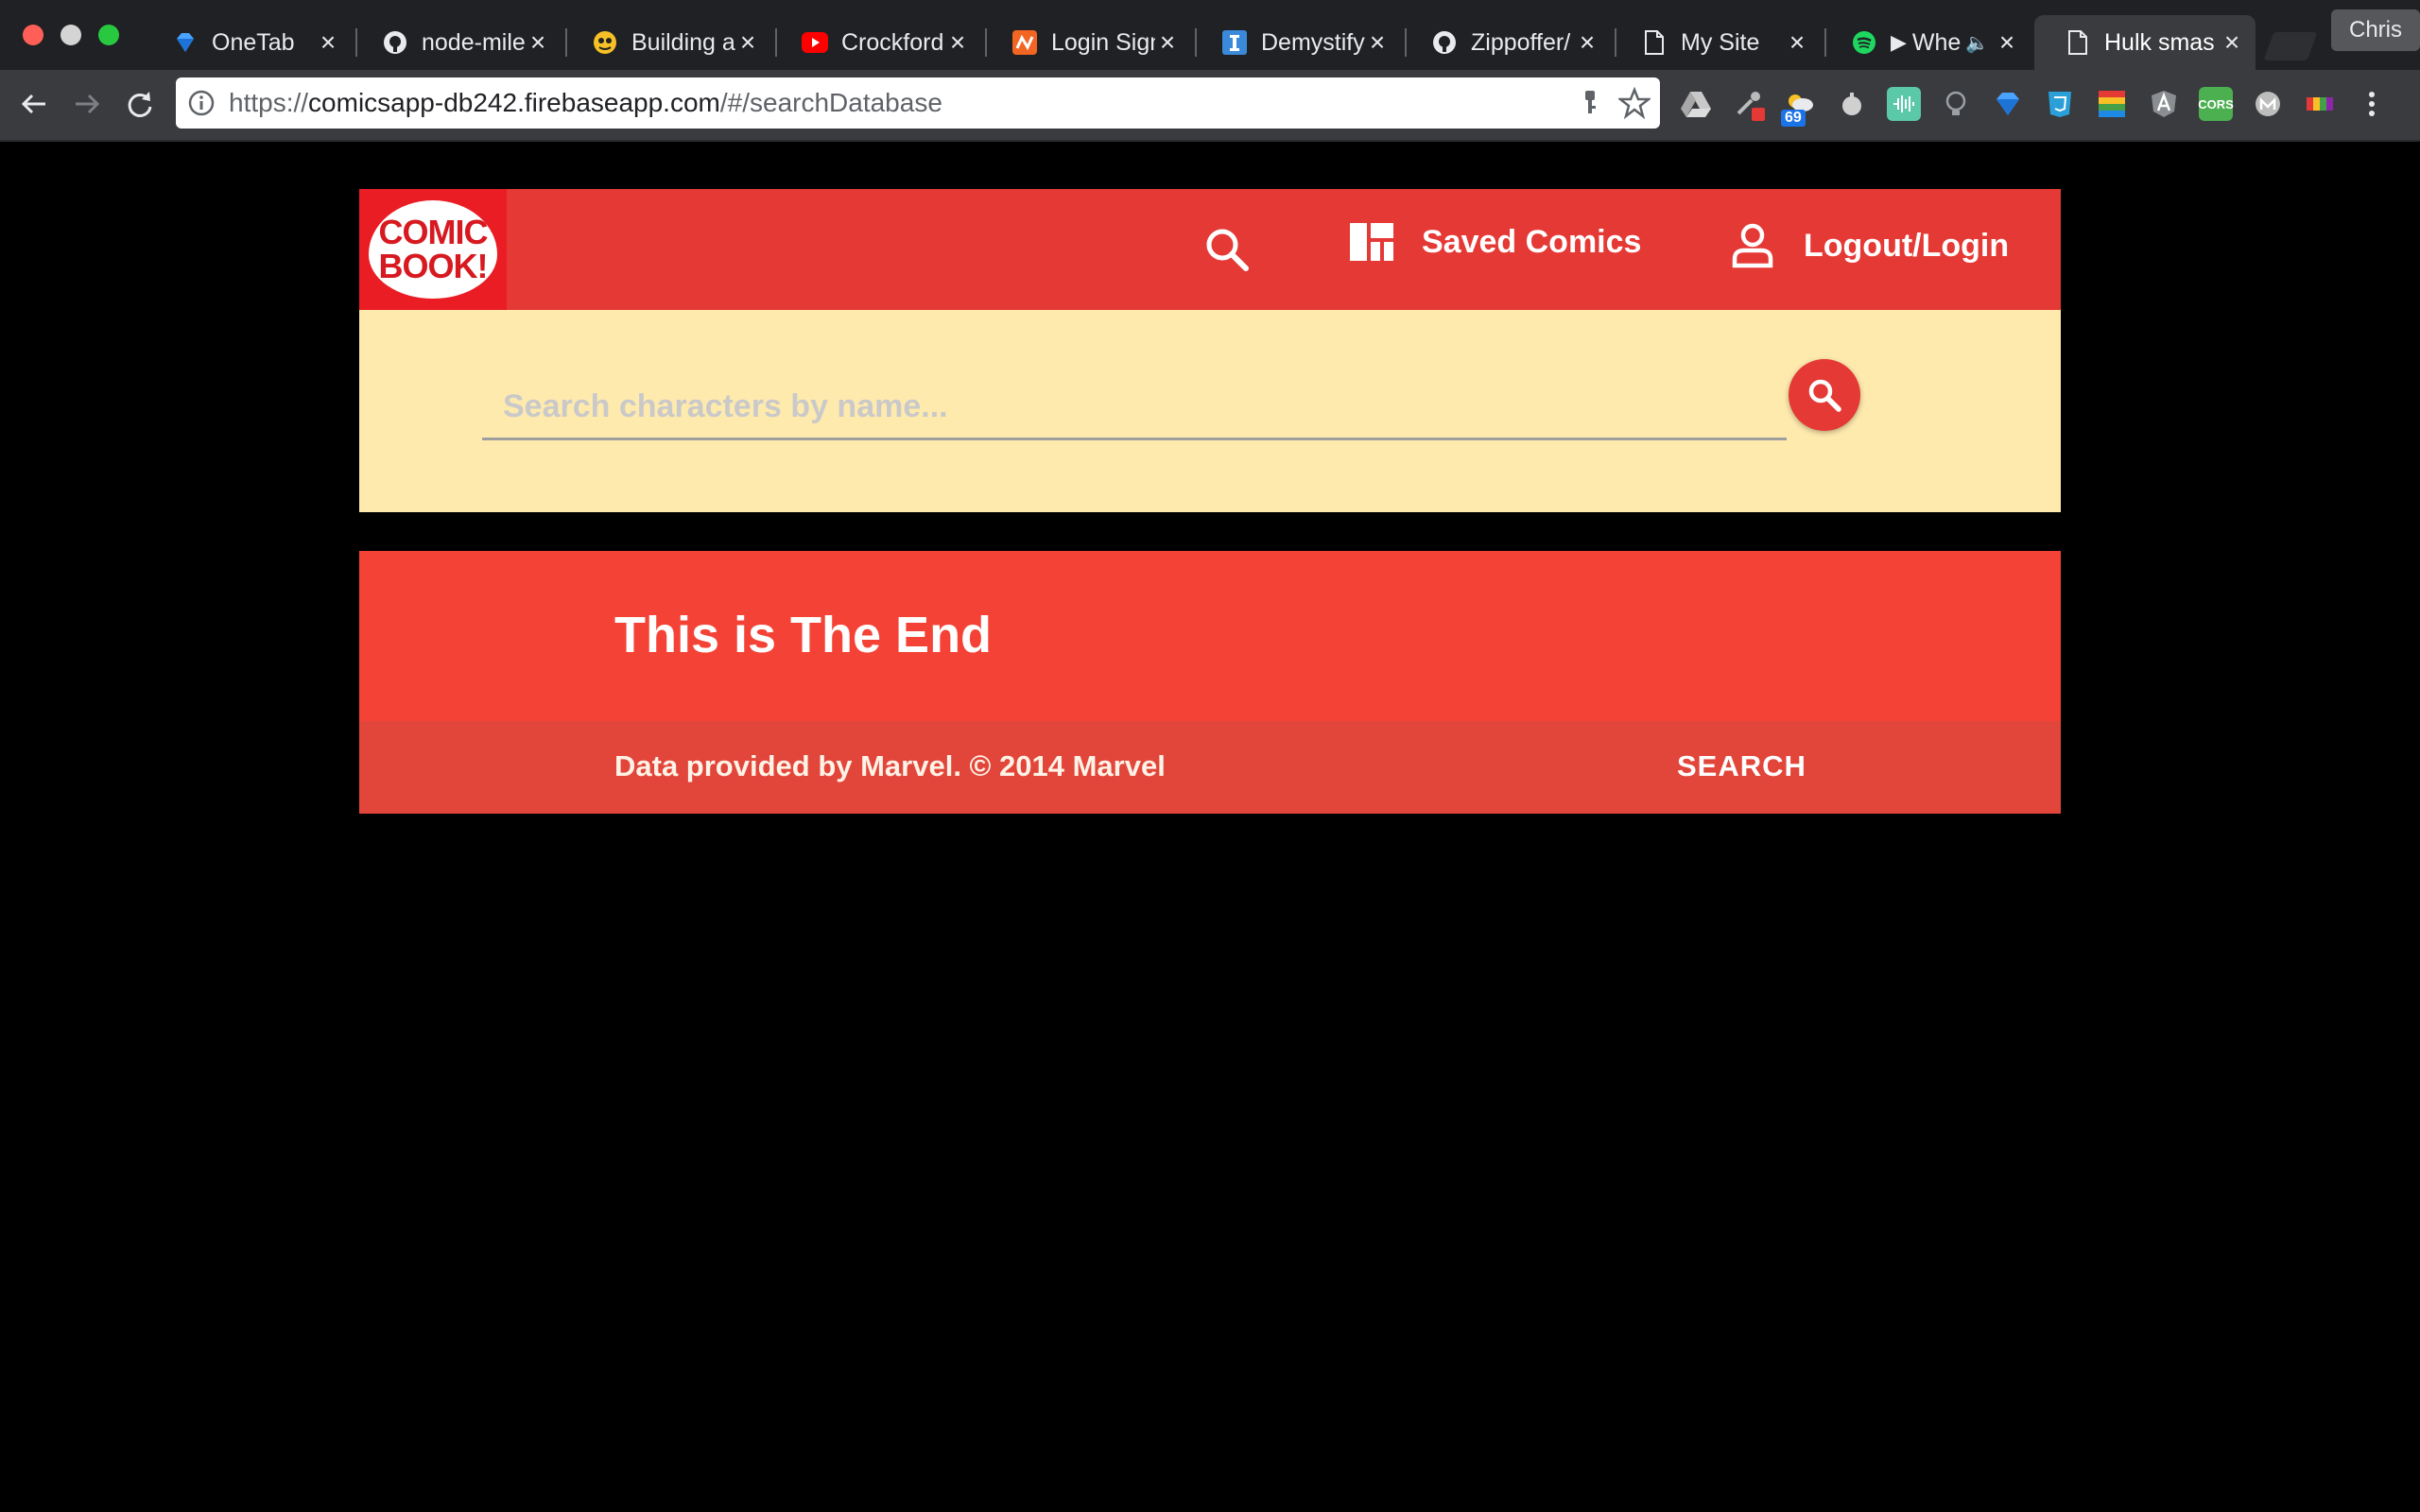  I want to click on tab-title: My Site, so click(1720, 42).